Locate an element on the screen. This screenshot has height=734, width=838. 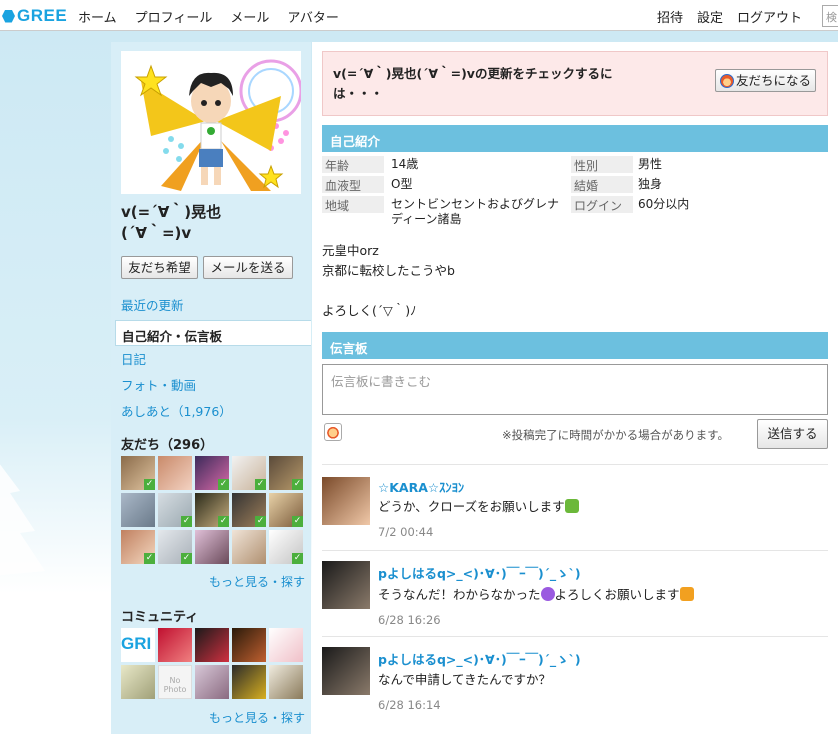
friends-grid: ✓ ✓ ✓ ✓ ✓ ✓ ✓ ✓ ✓ ✓ ✓ is located at coordinates (212, 510).